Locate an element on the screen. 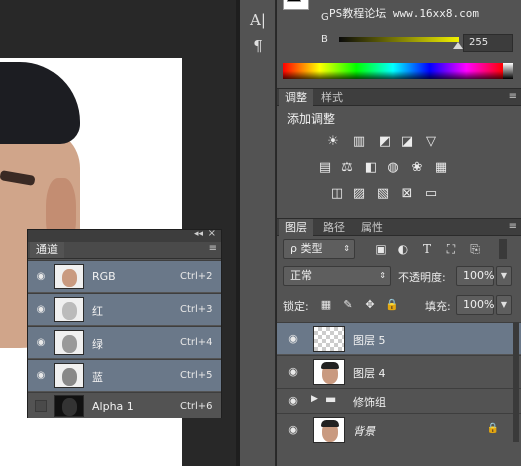  shape-filter-icon: ⛶ is located at coordinates (451, 249).